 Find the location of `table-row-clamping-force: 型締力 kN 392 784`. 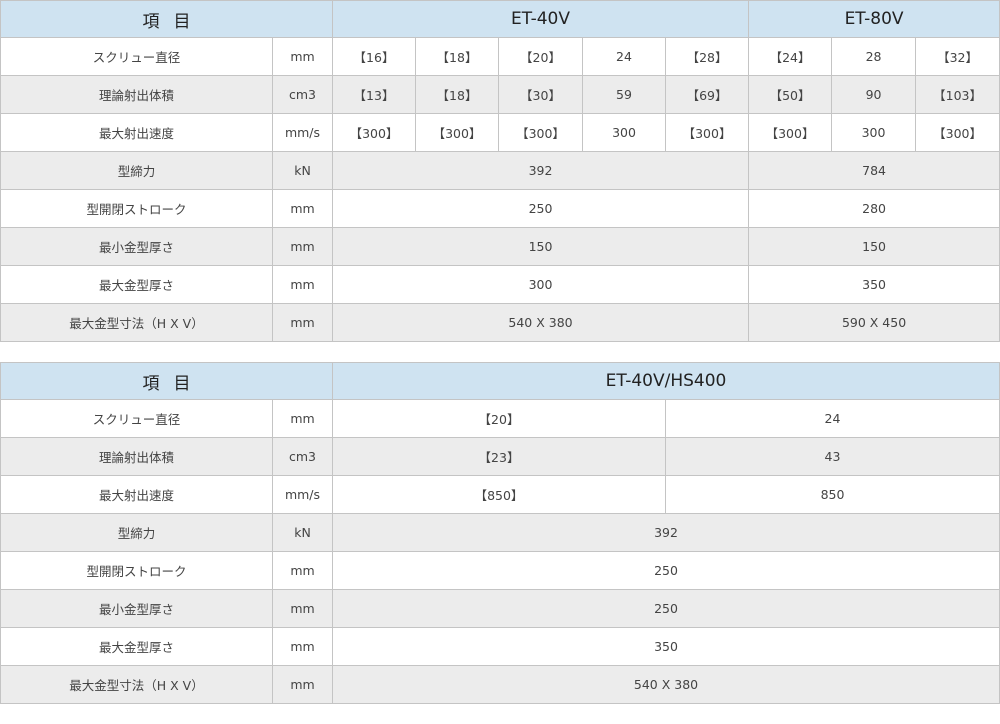

table-row-clamping-force: 型締力 kN 392 784 is located at coordinates (500, 170).